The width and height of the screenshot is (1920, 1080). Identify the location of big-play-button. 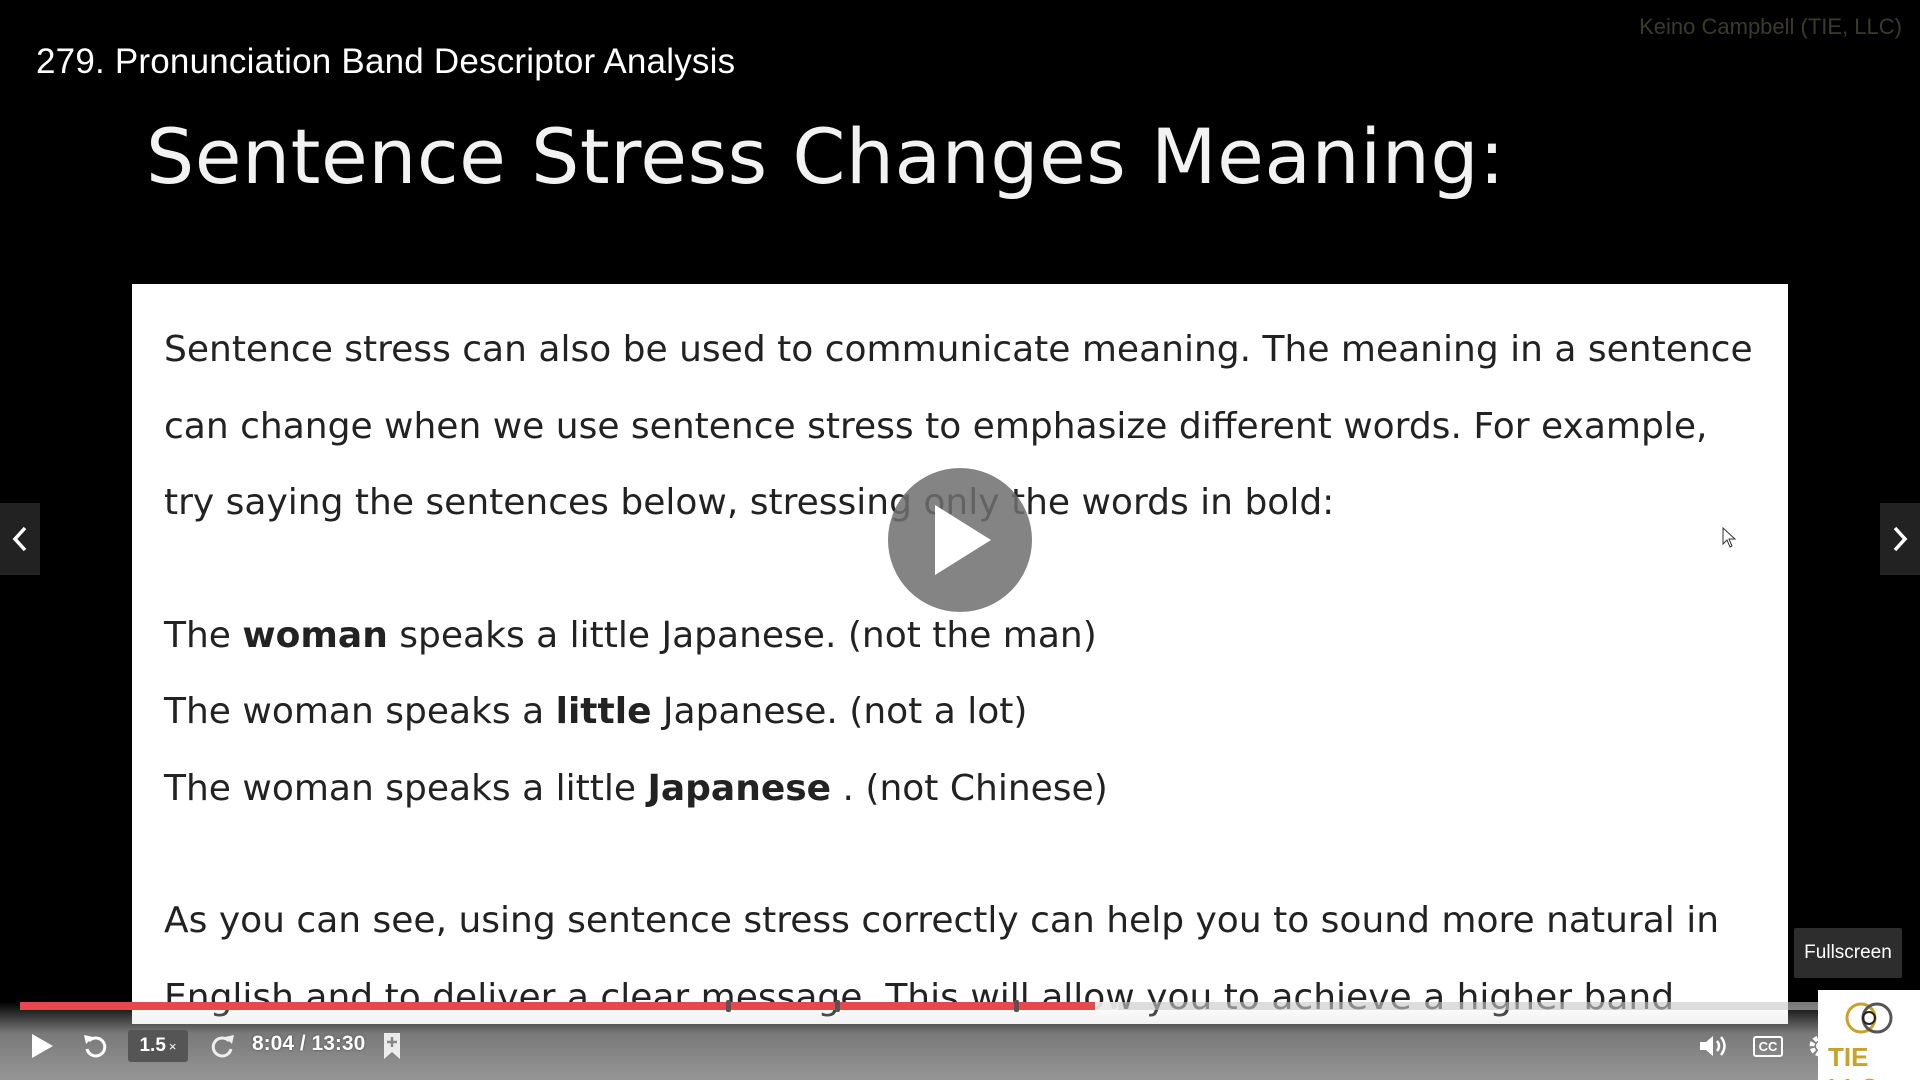
(960, 540).